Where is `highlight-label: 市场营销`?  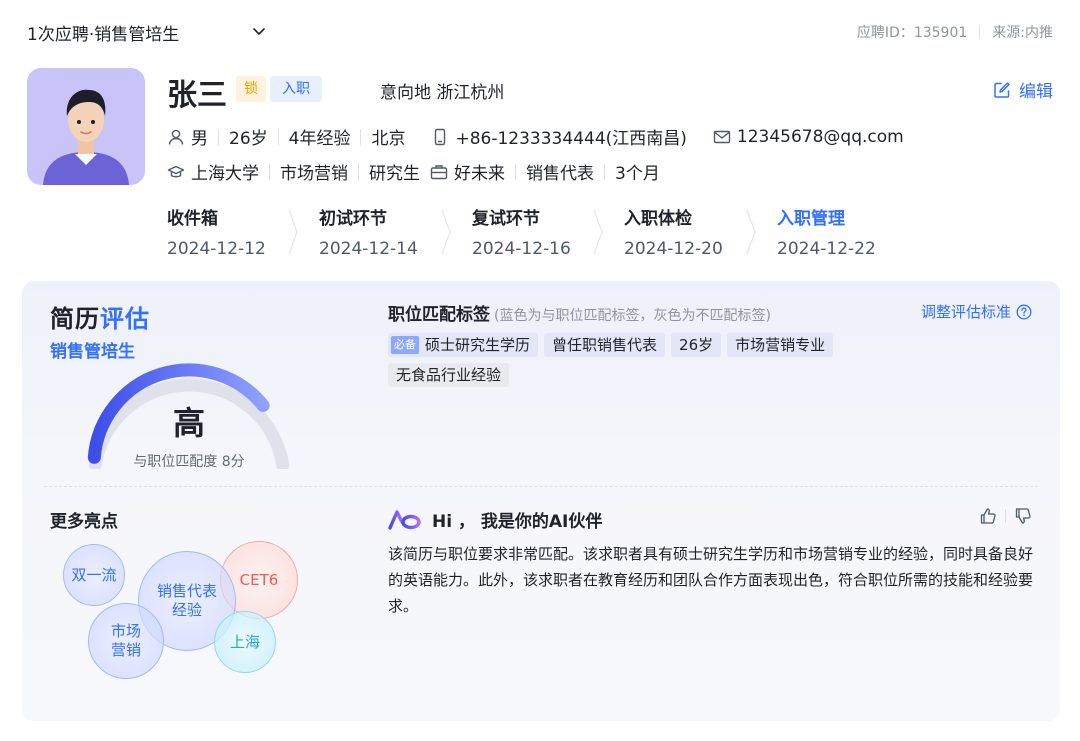 highlight-label: 市场营销 is located at coordinates (125, 640).